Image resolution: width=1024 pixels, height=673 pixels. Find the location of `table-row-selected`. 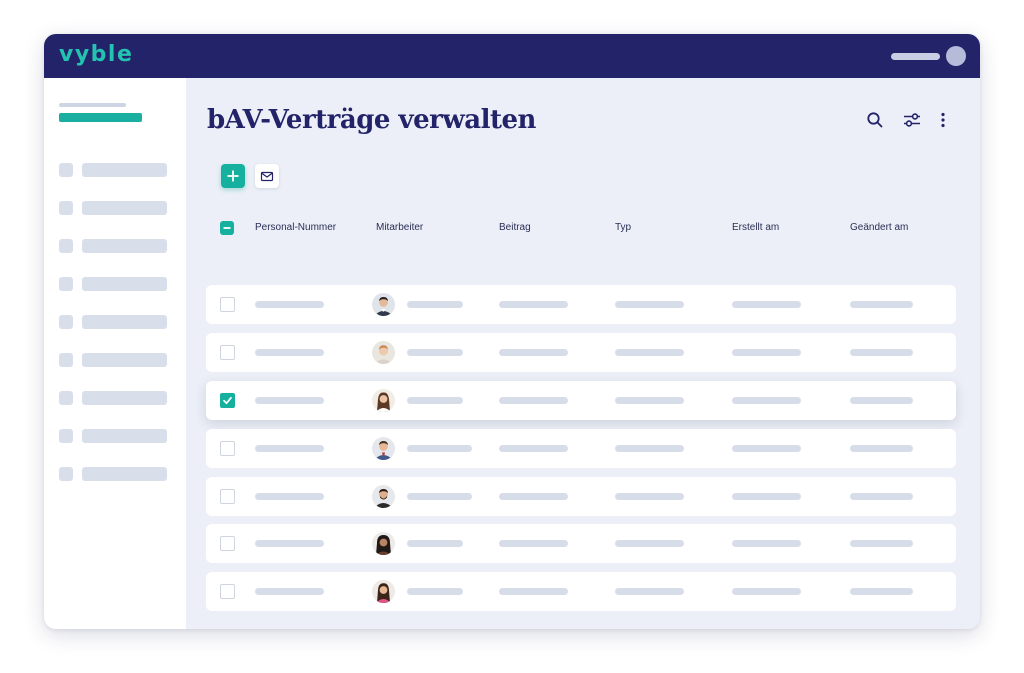

table-row-selected is located at coordinates (581, 400).